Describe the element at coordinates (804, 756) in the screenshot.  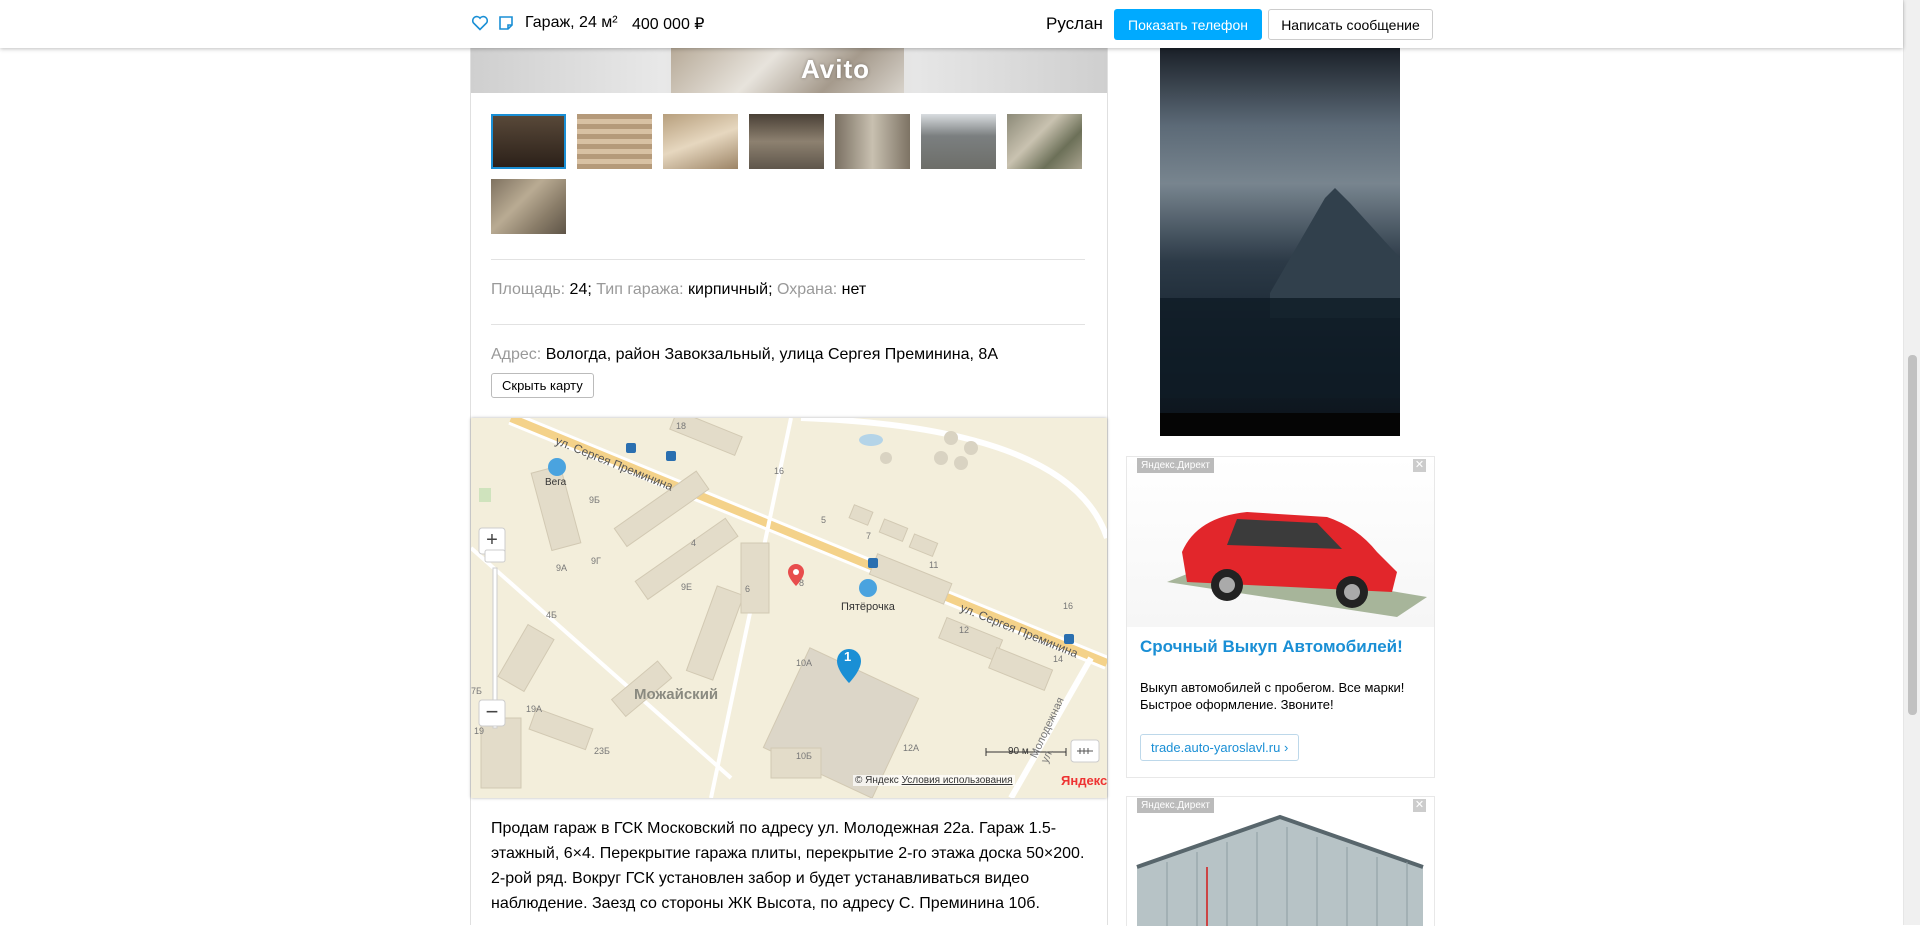
I see `map-building-number: 10Б` at that location.